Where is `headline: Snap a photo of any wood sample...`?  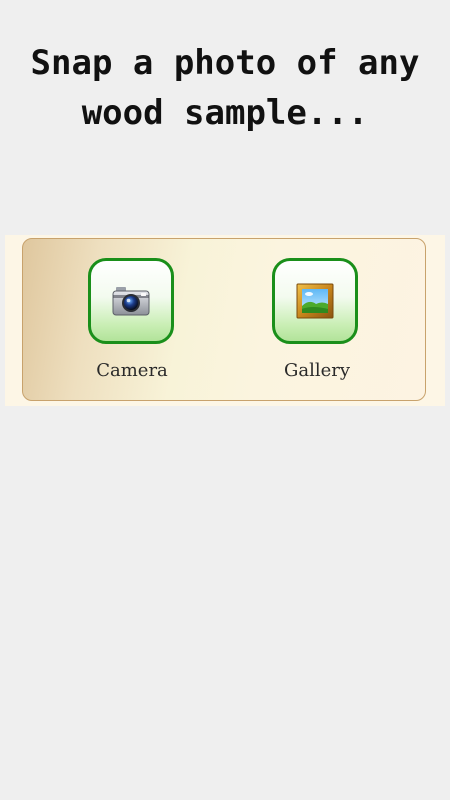
headline: Snap a photo of any wood sample... is located at coordinates (225, 88).